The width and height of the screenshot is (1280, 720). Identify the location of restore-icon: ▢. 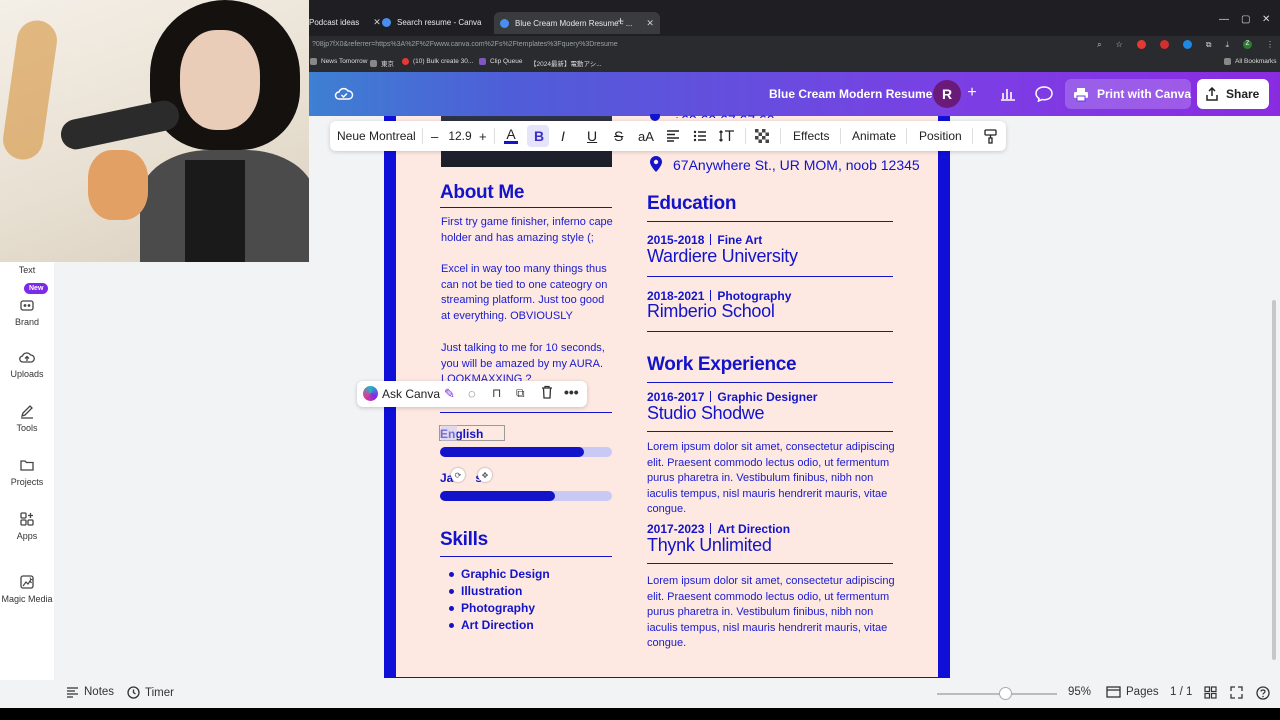
(1245, 19).